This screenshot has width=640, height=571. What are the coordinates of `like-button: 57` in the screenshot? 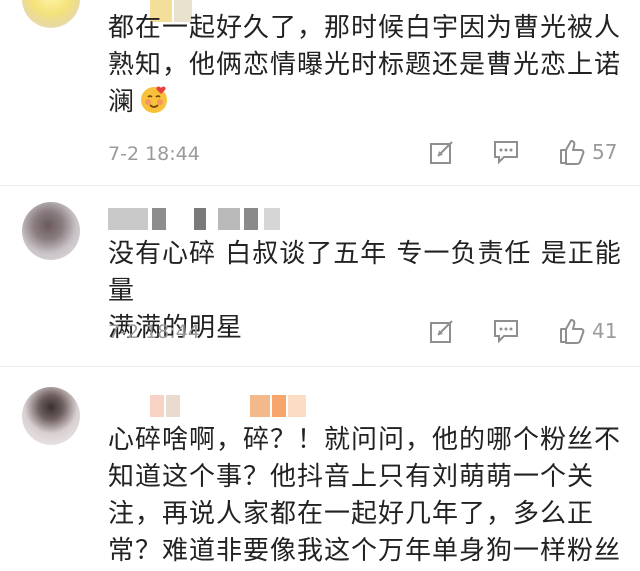 It's located at (587, 153).